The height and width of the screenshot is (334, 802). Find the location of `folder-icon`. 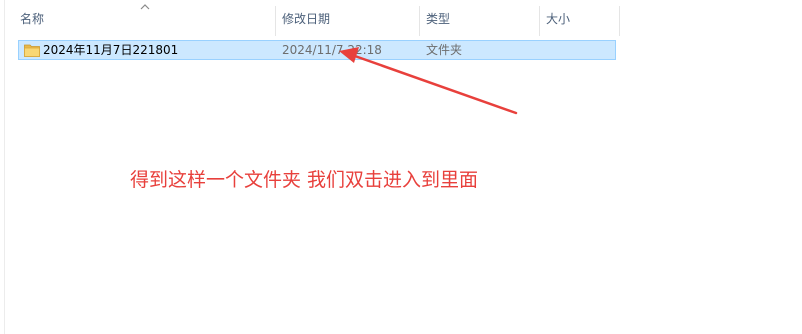

folder-icon is located at coordinates (32, 50).